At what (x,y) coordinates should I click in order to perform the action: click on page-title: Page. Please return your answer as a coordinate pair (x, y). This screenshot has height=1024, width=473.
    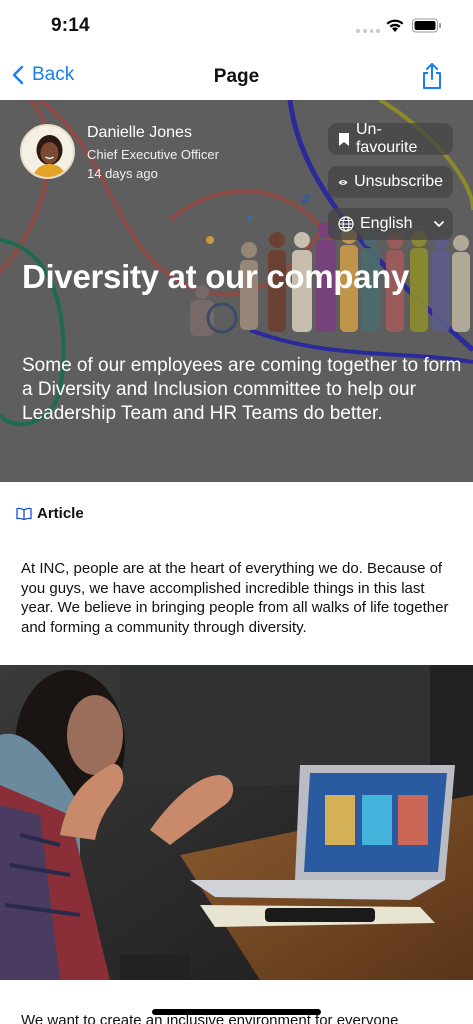
    Looking at the image, I should click on (236, 76).